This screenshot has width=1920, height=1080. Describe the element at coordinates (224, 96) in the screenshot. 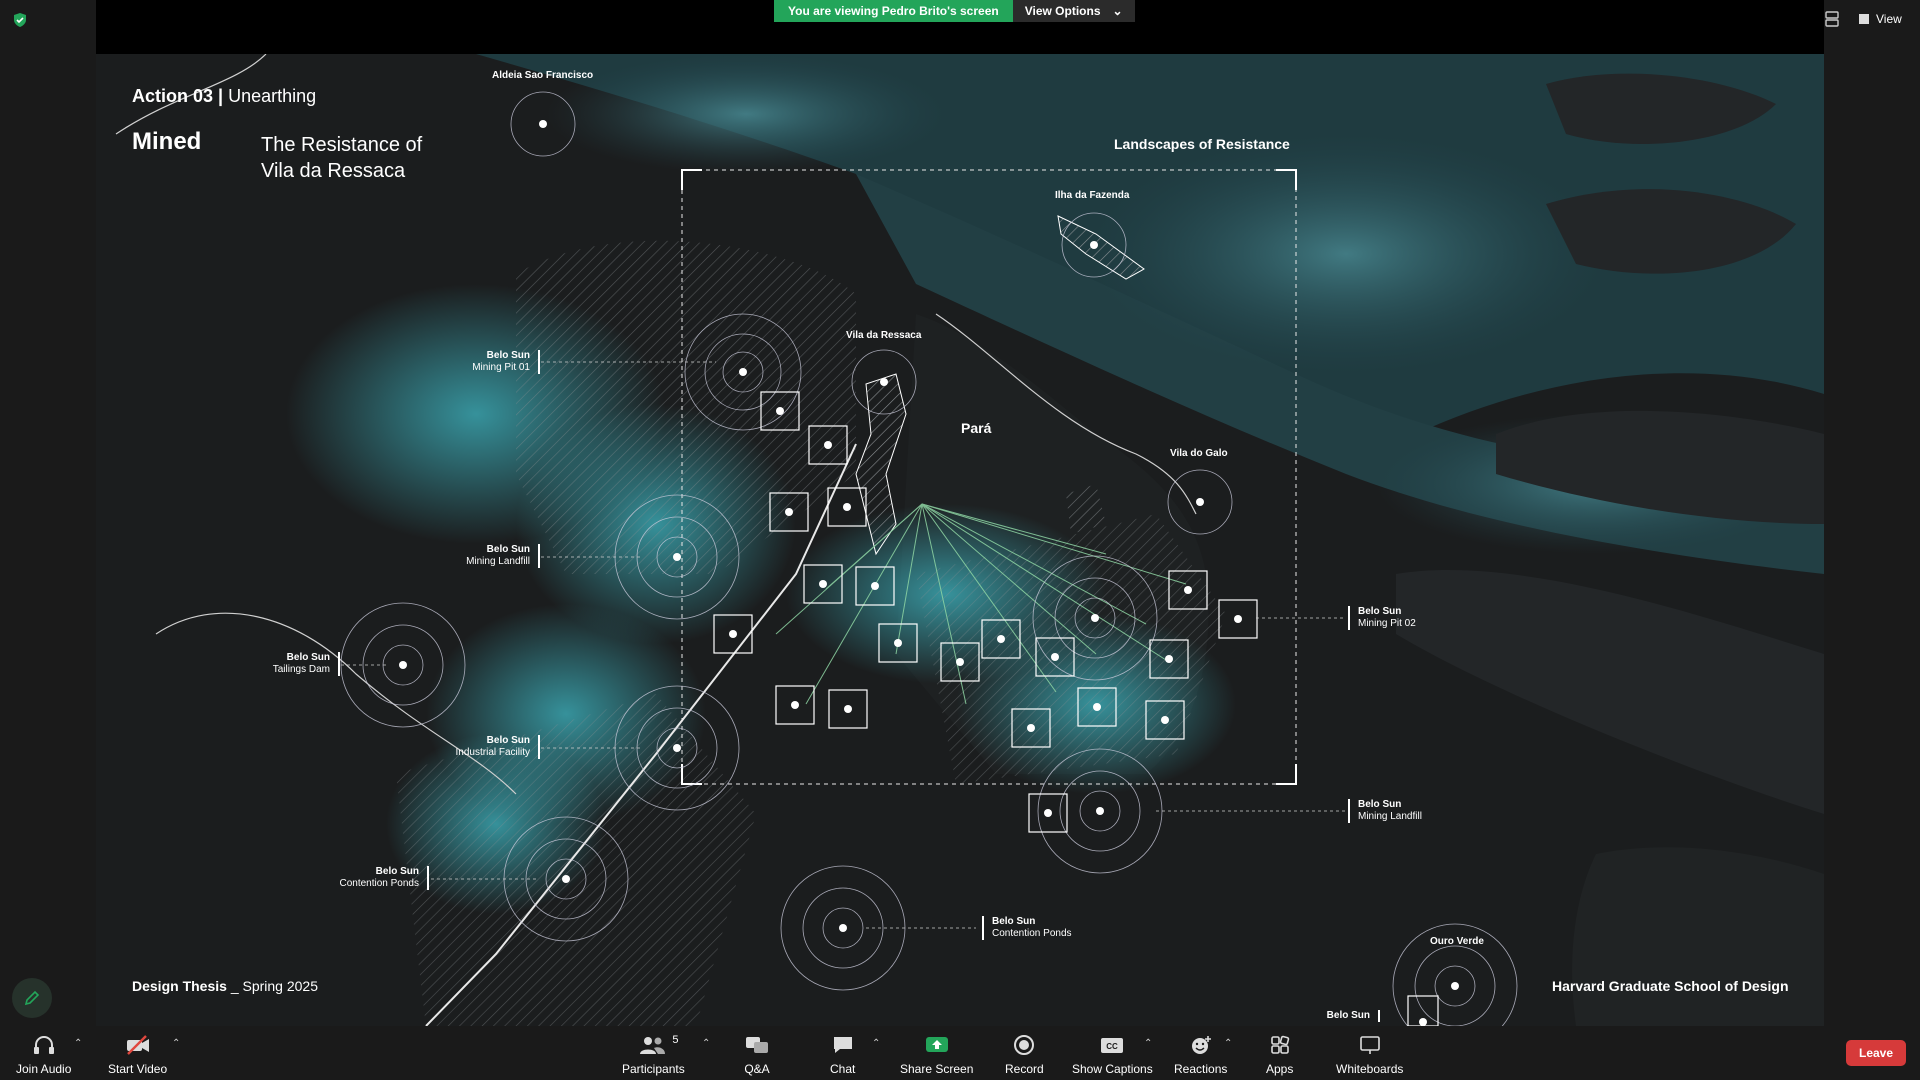

I see `action-title: Action 03 | Unearthing` at that location.